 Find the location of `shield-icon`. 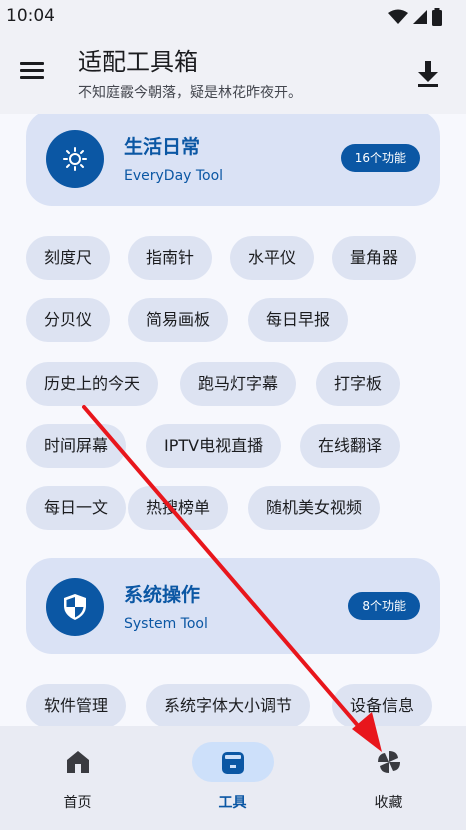

shield-icon is located at coordinates (75, 607).